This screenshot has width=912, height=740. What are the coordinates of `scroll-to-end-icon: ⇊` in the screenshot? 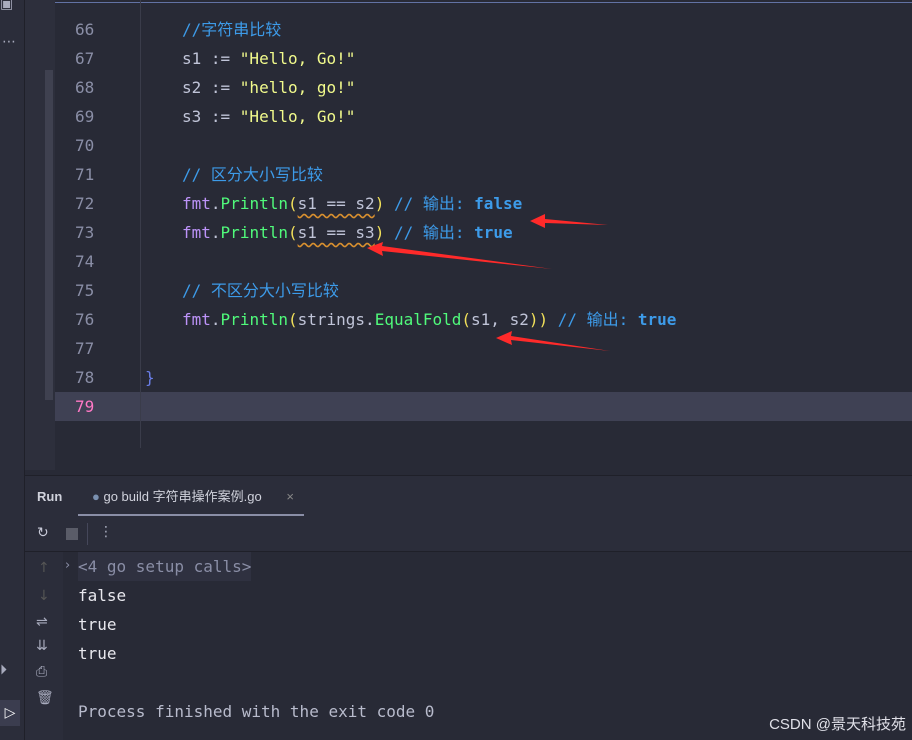 It's located at (42, 646).